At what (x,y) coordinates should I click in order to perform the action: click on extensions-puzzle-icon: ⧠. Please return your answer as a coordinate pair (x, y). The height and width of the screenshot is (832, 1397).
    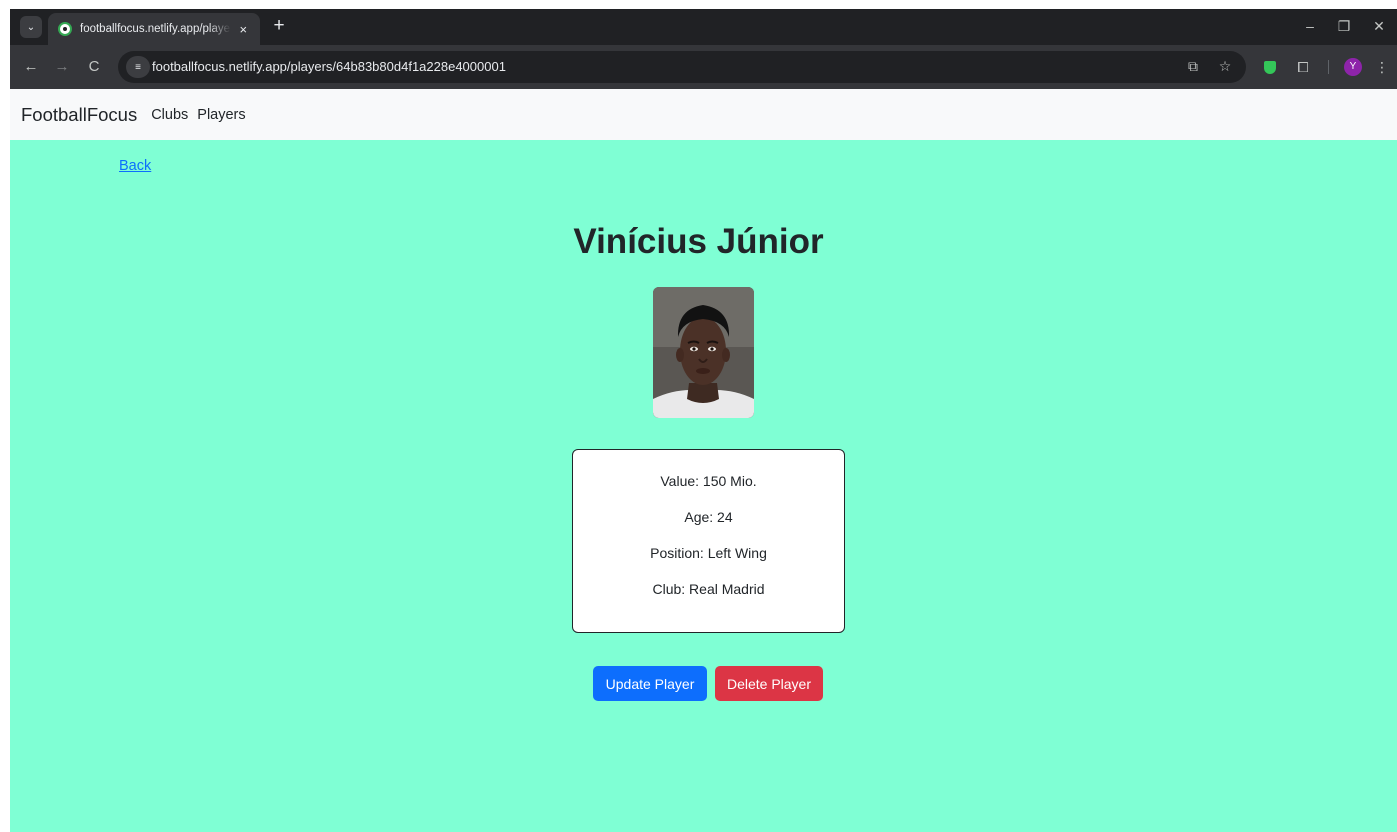
    Looking at the image, I should click on (1303, 67).